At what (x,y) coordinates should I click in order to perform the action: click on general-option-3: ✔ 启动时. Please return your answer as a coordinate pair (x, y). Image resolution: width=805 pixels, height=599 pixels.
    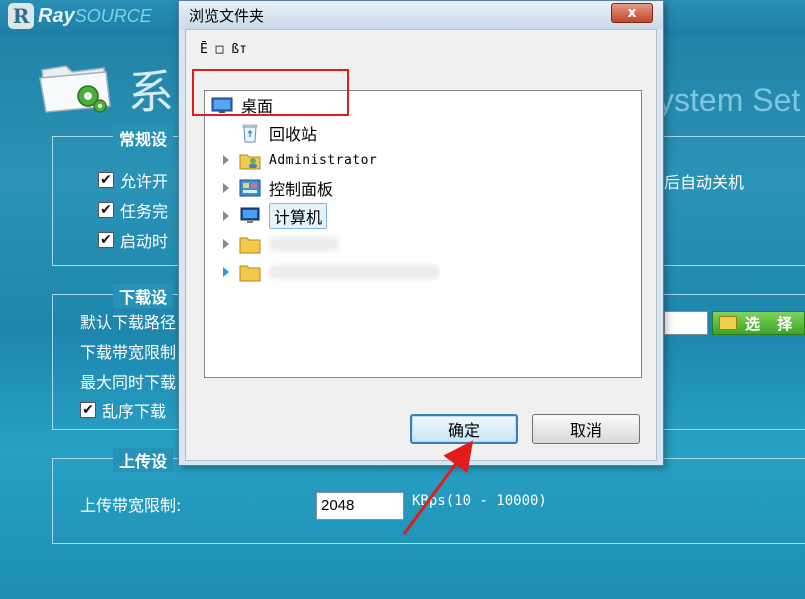
    Looking at the image, I should click on (133, 240).